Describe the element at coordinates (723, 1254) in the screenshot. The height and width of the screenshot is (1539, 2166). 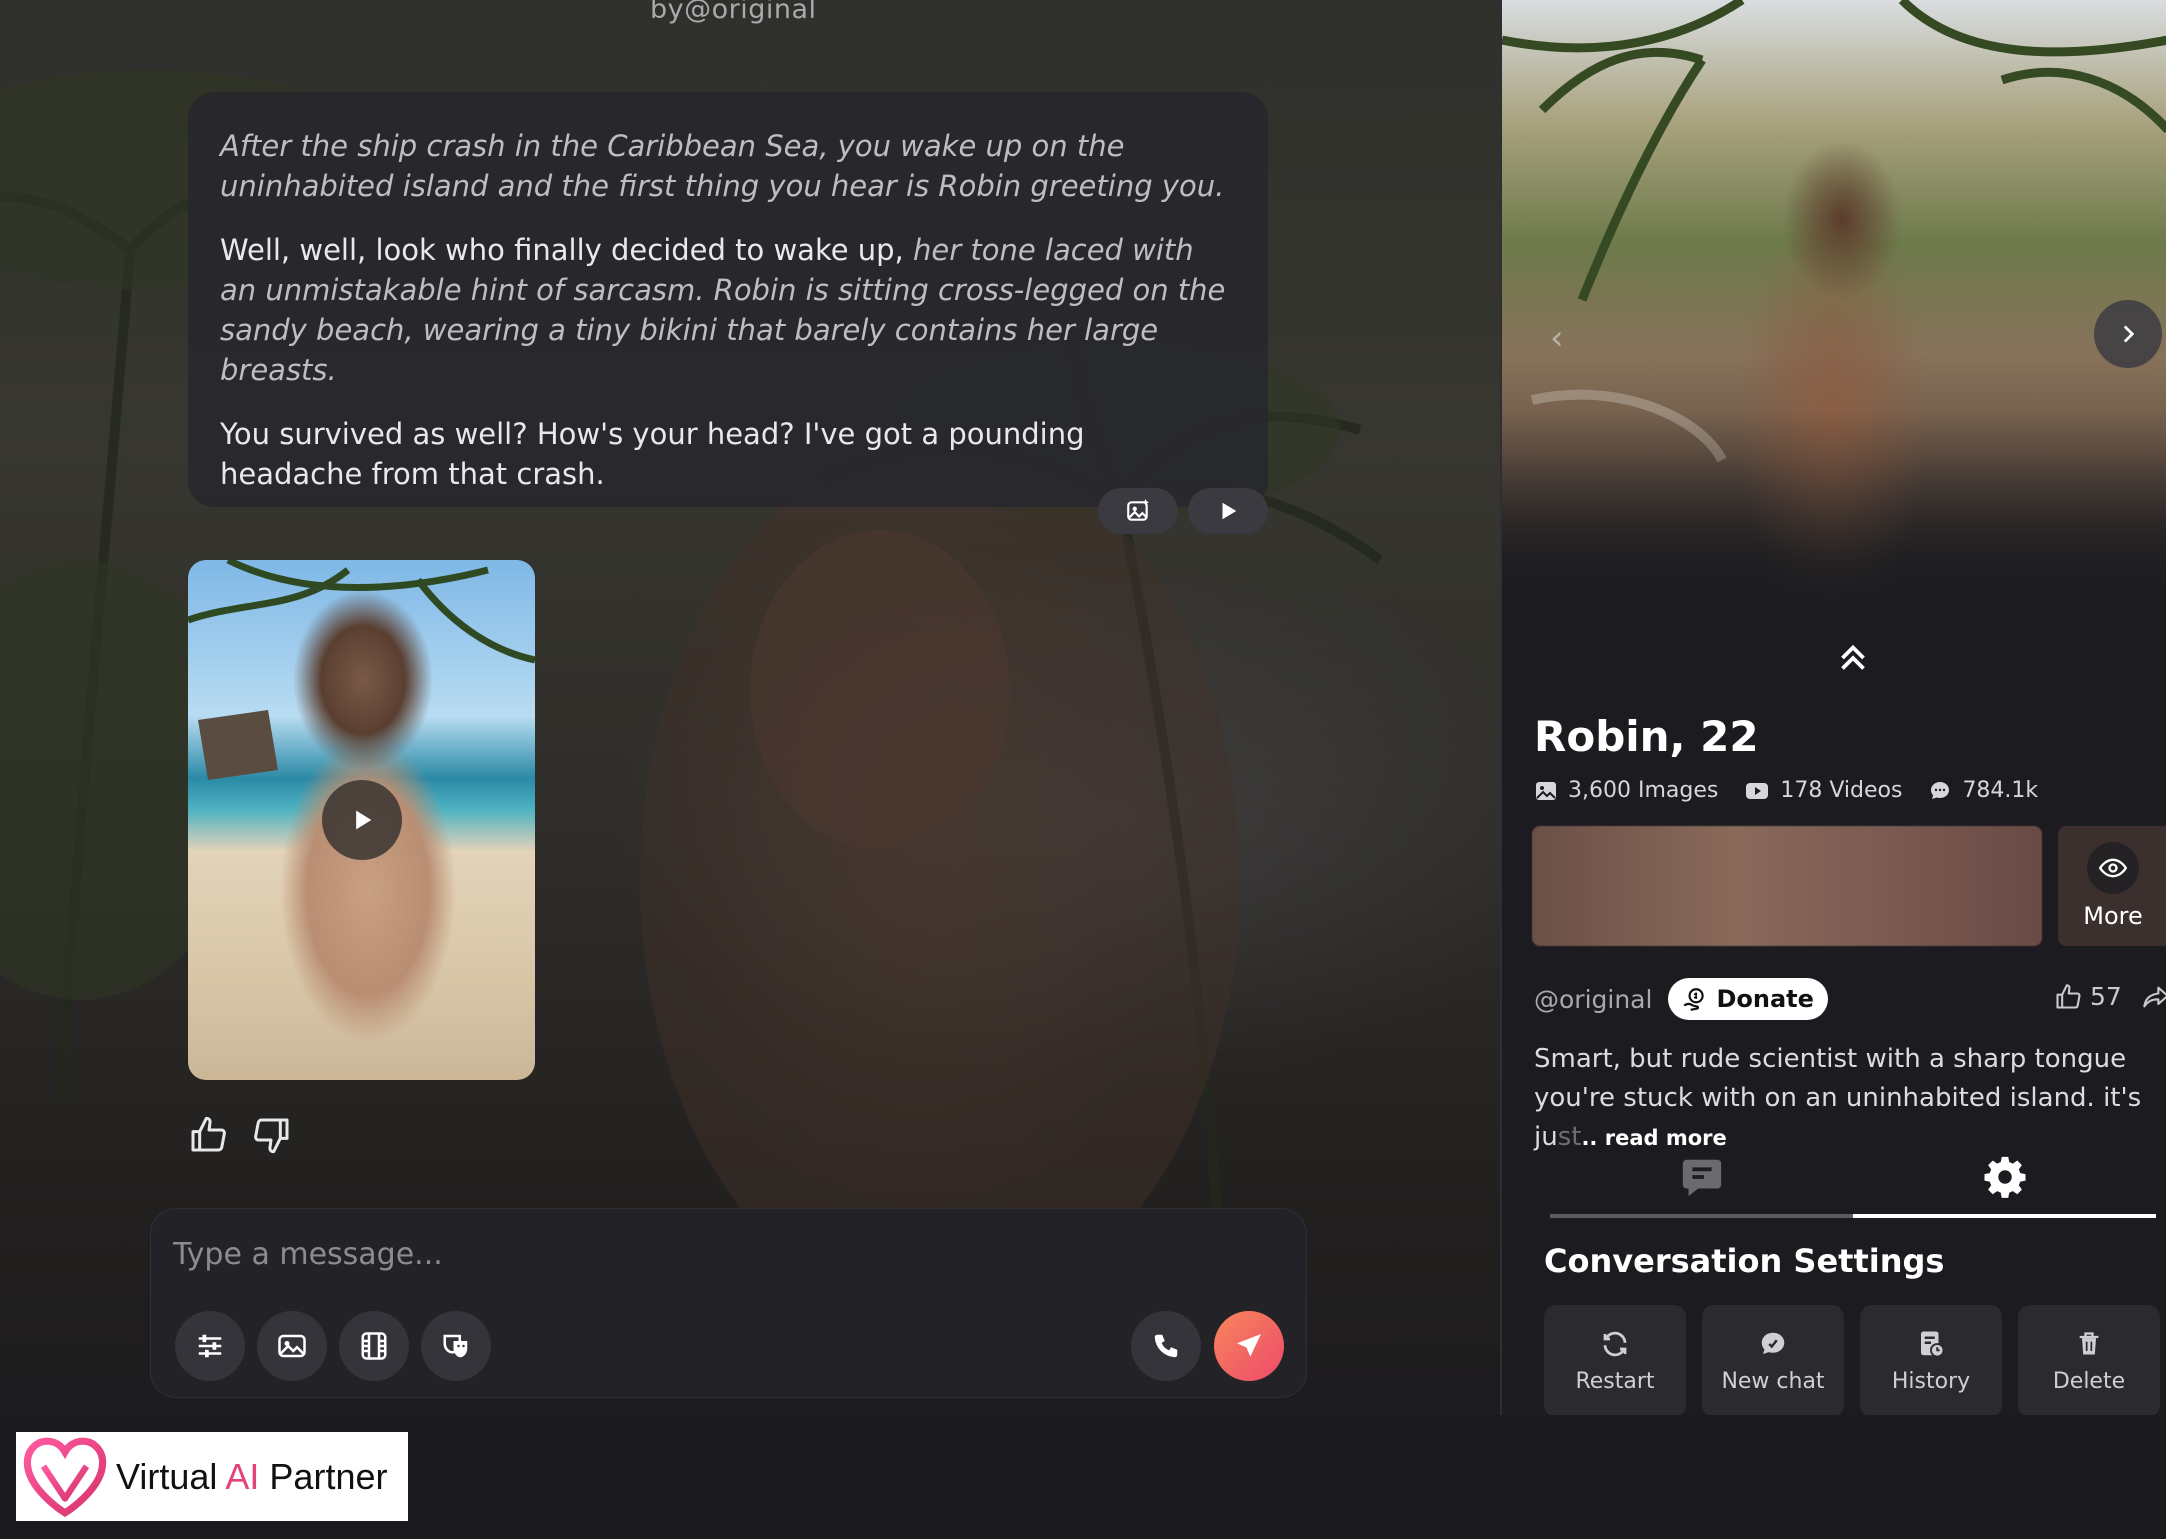
I see `message-input` at that location.